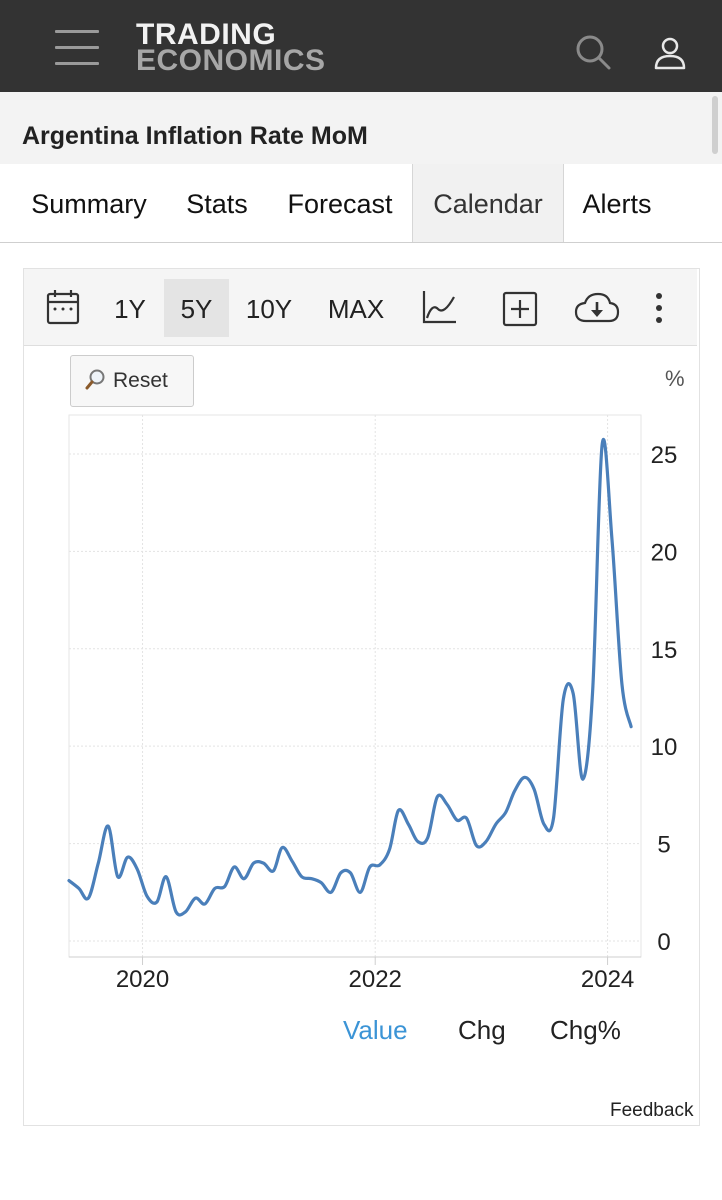  What do you see at coordinates (195, 136) in the screenshot?
I see `page-title: Argentina Inflation Rate MoM` at bounding box center [195, 136].